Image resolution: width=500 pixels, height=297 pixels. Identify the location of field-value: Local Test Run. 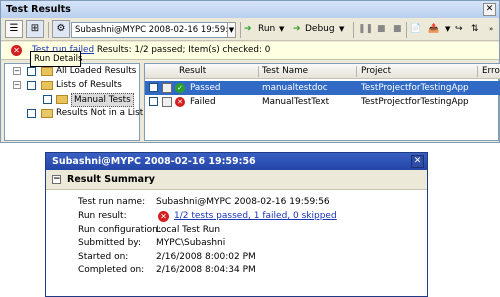
(188, 230).